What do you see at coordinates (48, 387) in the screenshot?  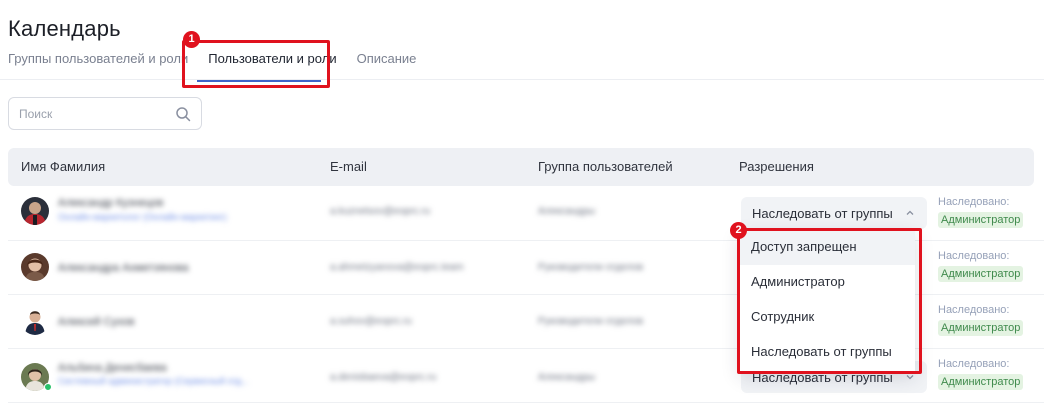 I see `online-status-dot` at bounding box center [48, 387].